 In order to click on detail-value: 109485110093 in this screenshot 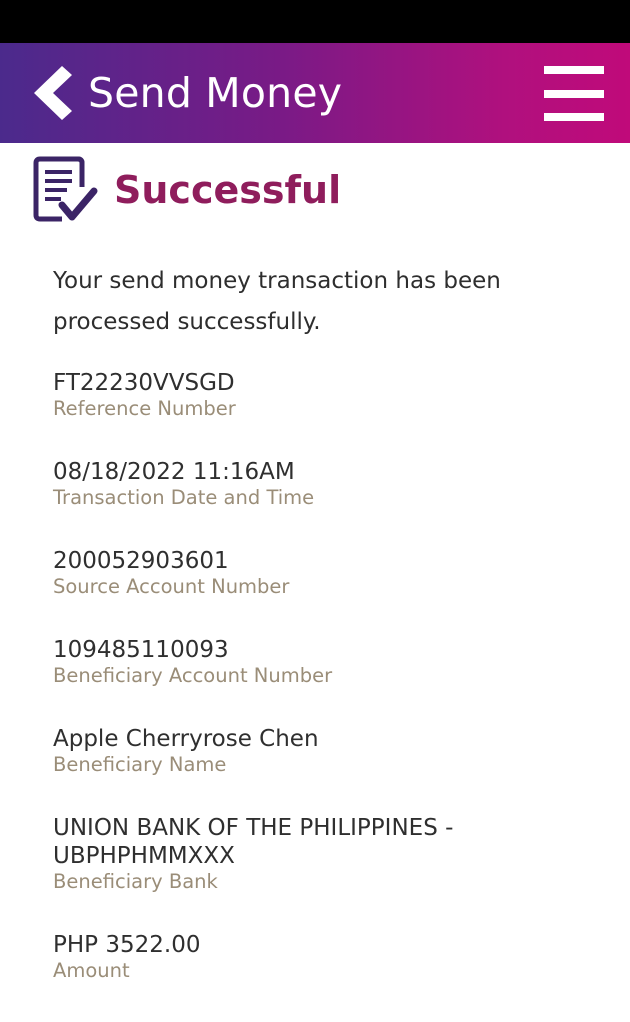, I will do `click(141, 650)`.